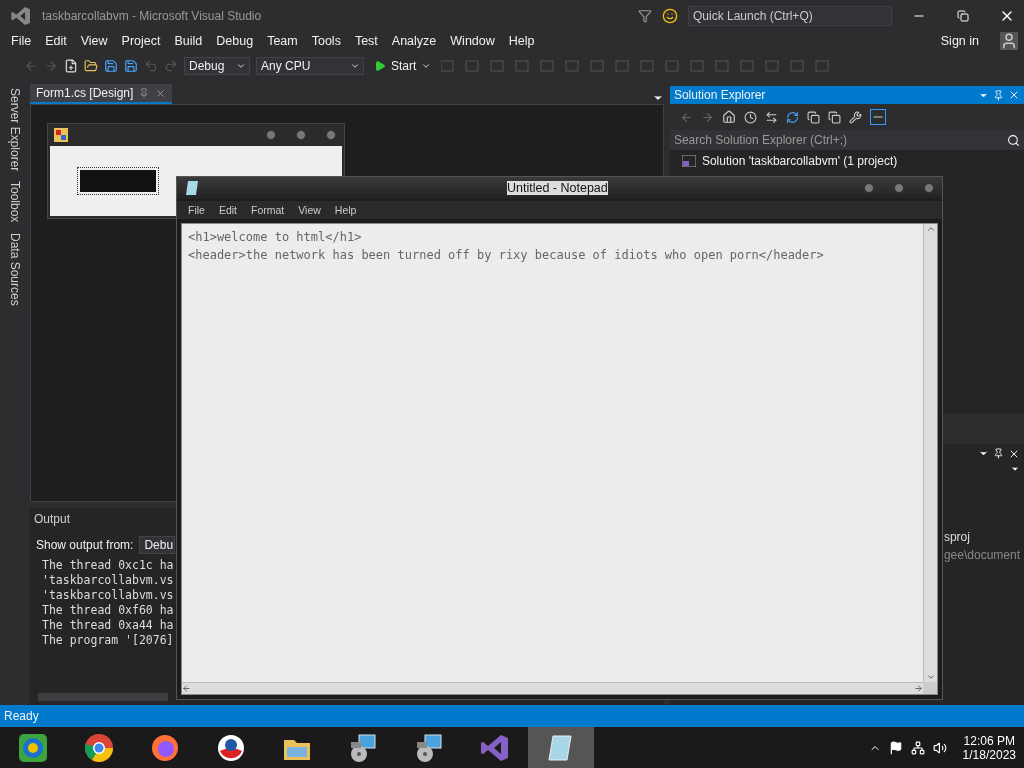 This screenshot has width=1024, height=768. Describe the element at coordinates (846, 161) in the screenshot. I see `solution-tree-item: Solution 'taskbarcollabvm' (1 project)` at that location.